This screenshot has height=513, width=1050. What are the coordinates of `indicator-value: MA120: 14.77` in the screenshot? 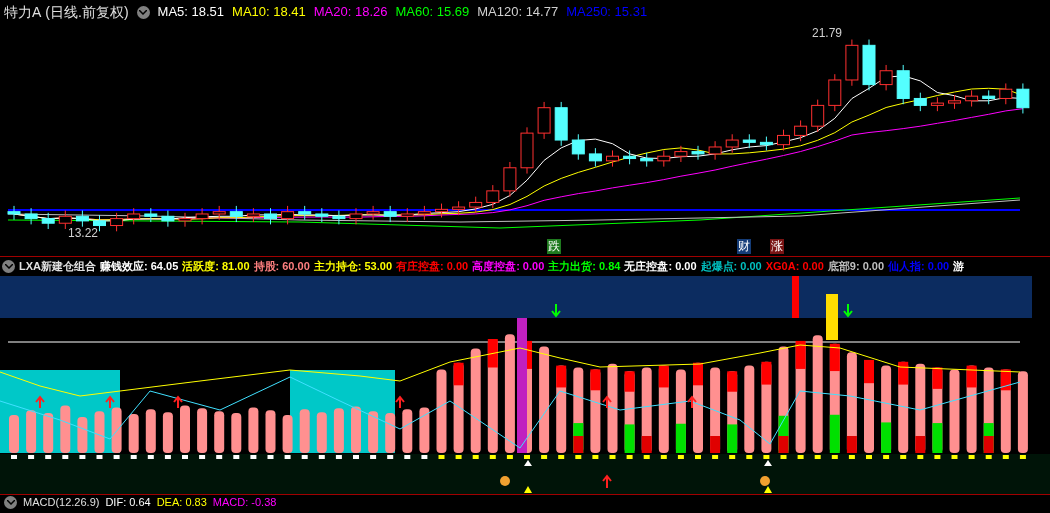 It's located at (518, 12).